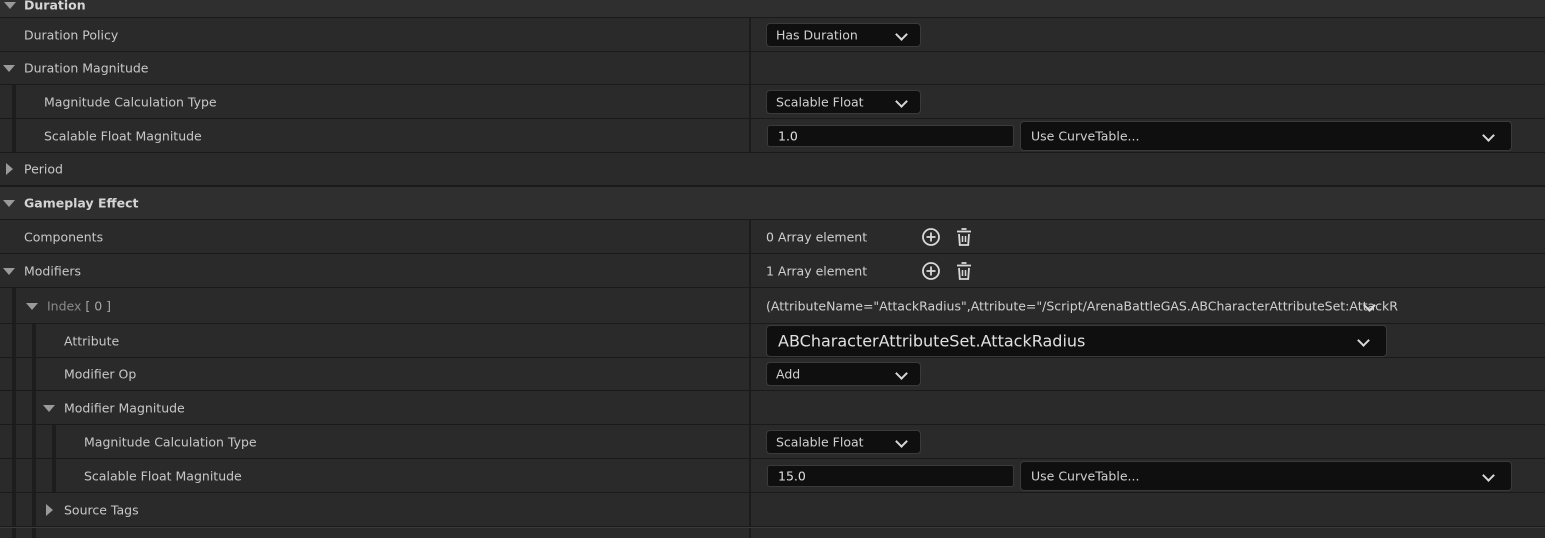 Image resolution: width=1545 pixels, height=538 pixels. What do you see at coordinates (788, 135) in the screenshot?
I see `scalable-float-value: 1.0` at bounding box center [788, 135].